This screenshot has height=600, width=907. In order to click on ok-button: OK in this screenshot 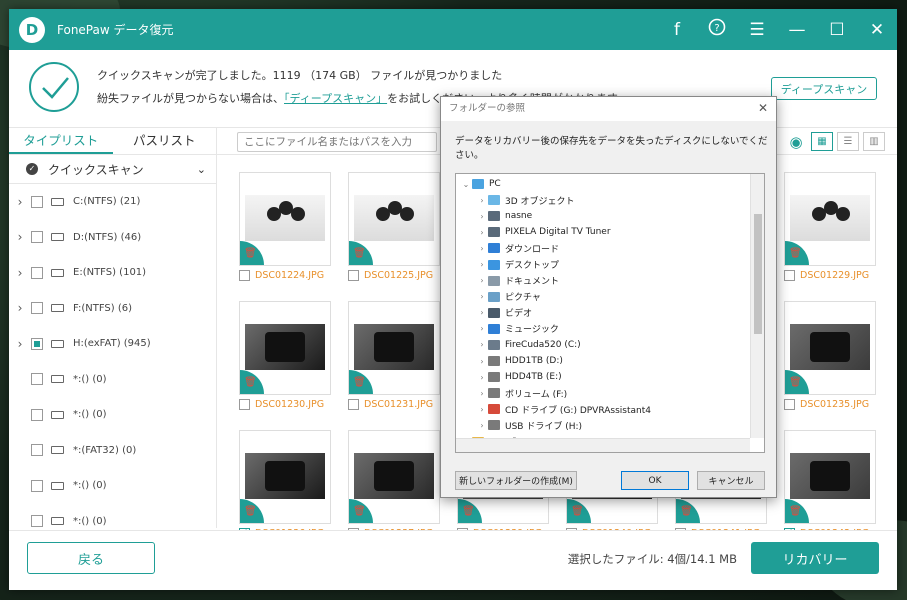, I will do `click(655, 480)`.